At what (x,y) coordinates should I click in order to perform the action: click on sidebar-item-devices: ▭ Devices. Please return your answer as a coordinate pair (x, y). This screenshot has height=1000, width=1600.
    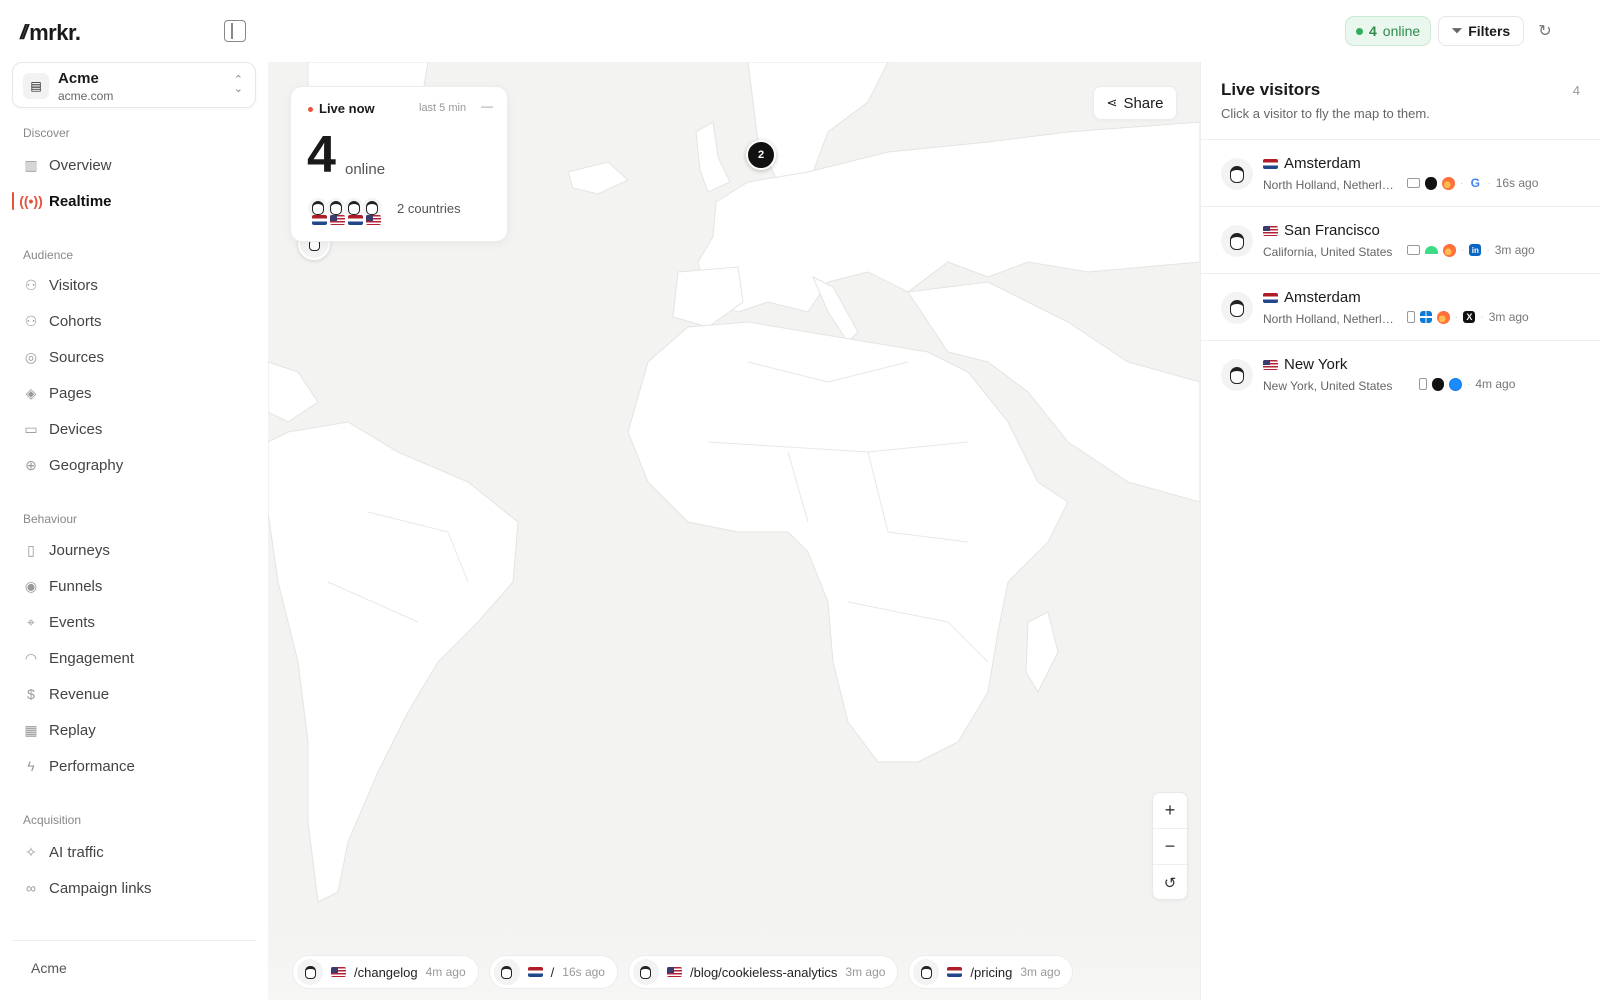
    Looking at the image, I should click on (134, 429).